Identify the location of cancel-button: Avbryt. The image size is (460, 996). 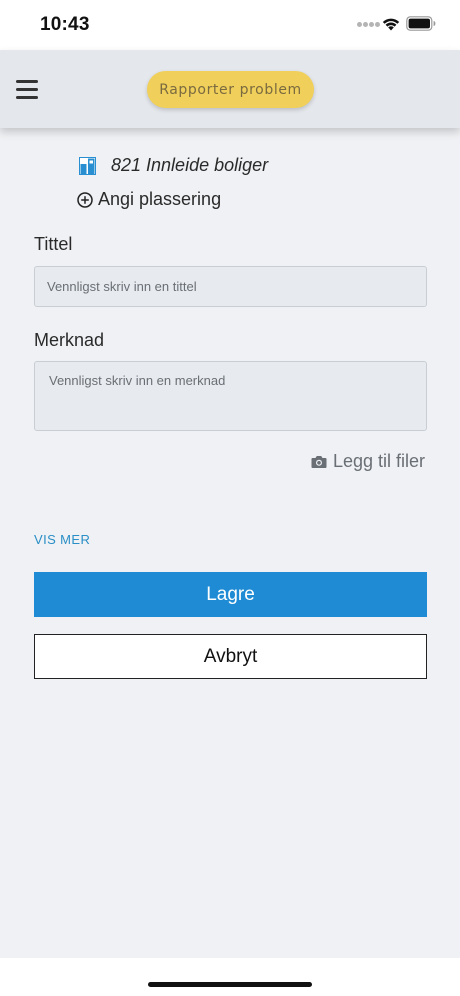
(230, 656).